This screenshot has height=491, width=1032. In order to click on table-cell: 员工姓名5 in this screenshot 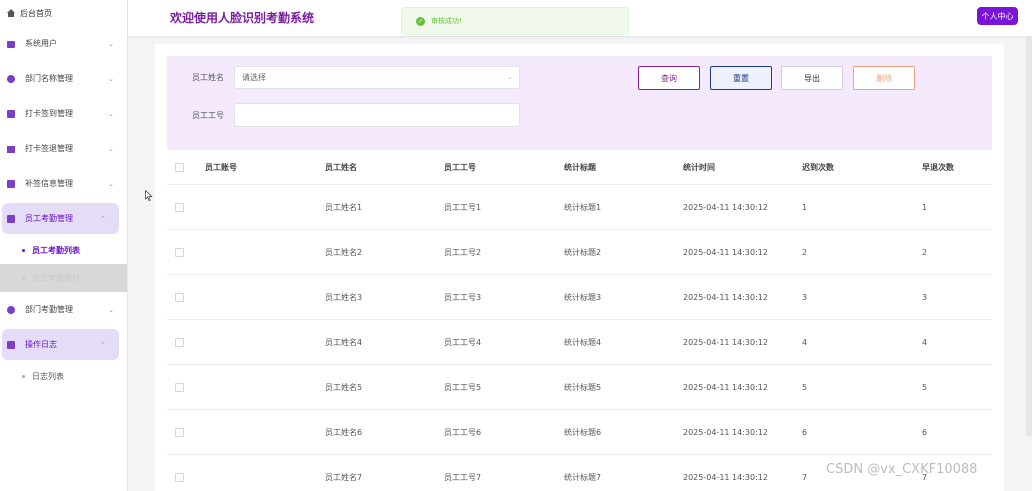, I will do `click(344, 387)`.